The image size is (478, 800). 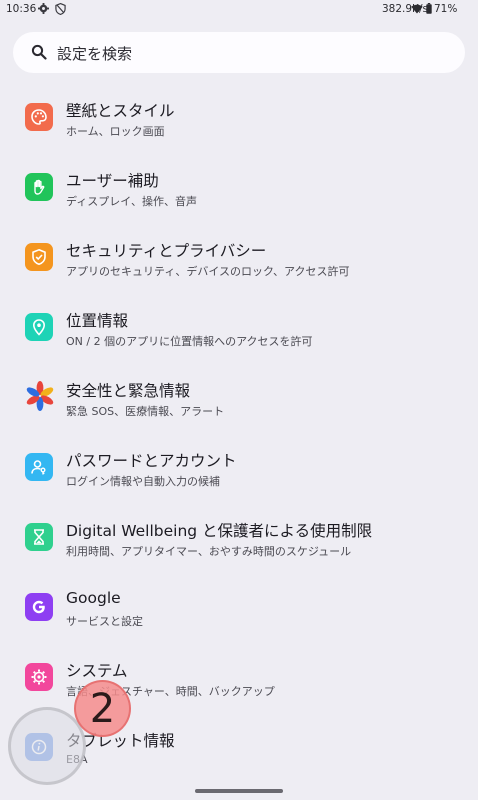 I want to click on hourglass-tile, so click(x=39, y=537).